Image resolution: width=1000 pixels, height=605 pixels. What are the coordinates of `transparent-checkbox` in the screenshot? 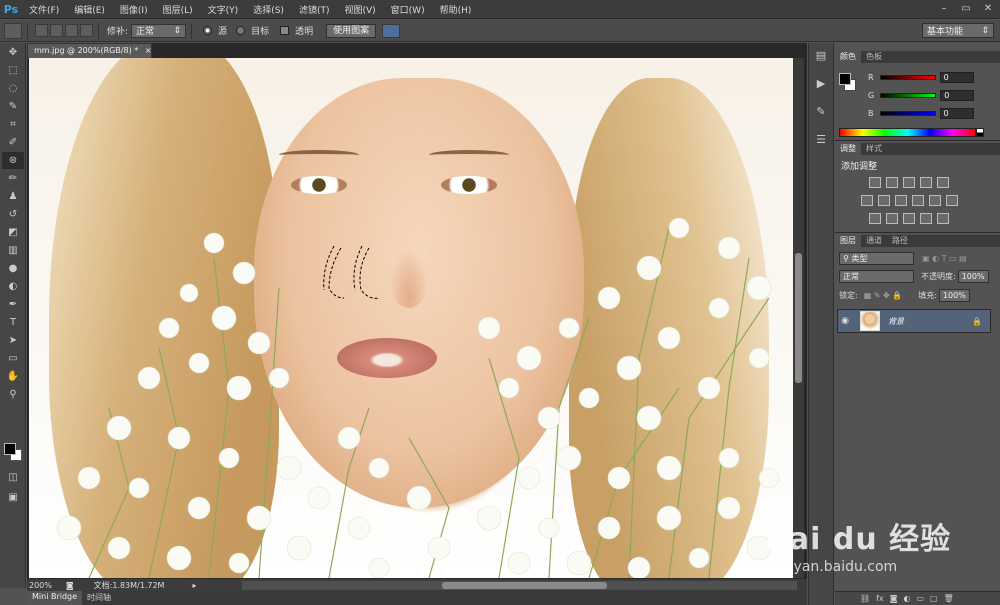 It's located at (285, 30).